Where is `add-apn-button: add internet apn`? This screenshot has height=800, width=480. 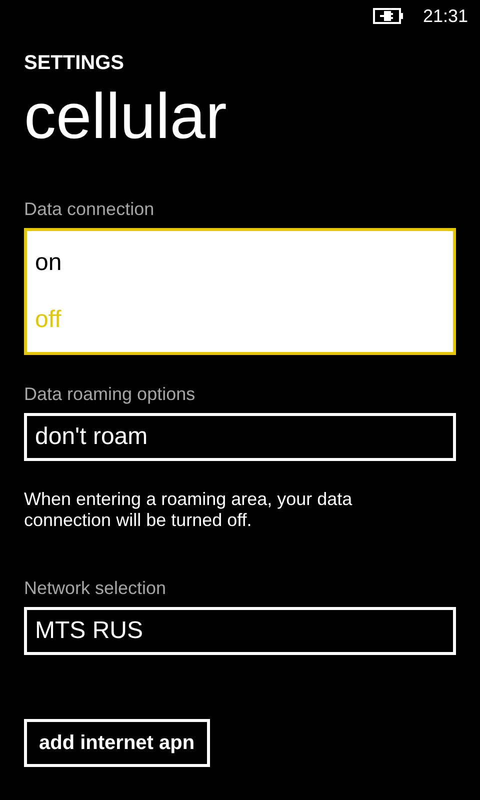
add-apn-button: add internet apn is located at coordinates (117, 743).